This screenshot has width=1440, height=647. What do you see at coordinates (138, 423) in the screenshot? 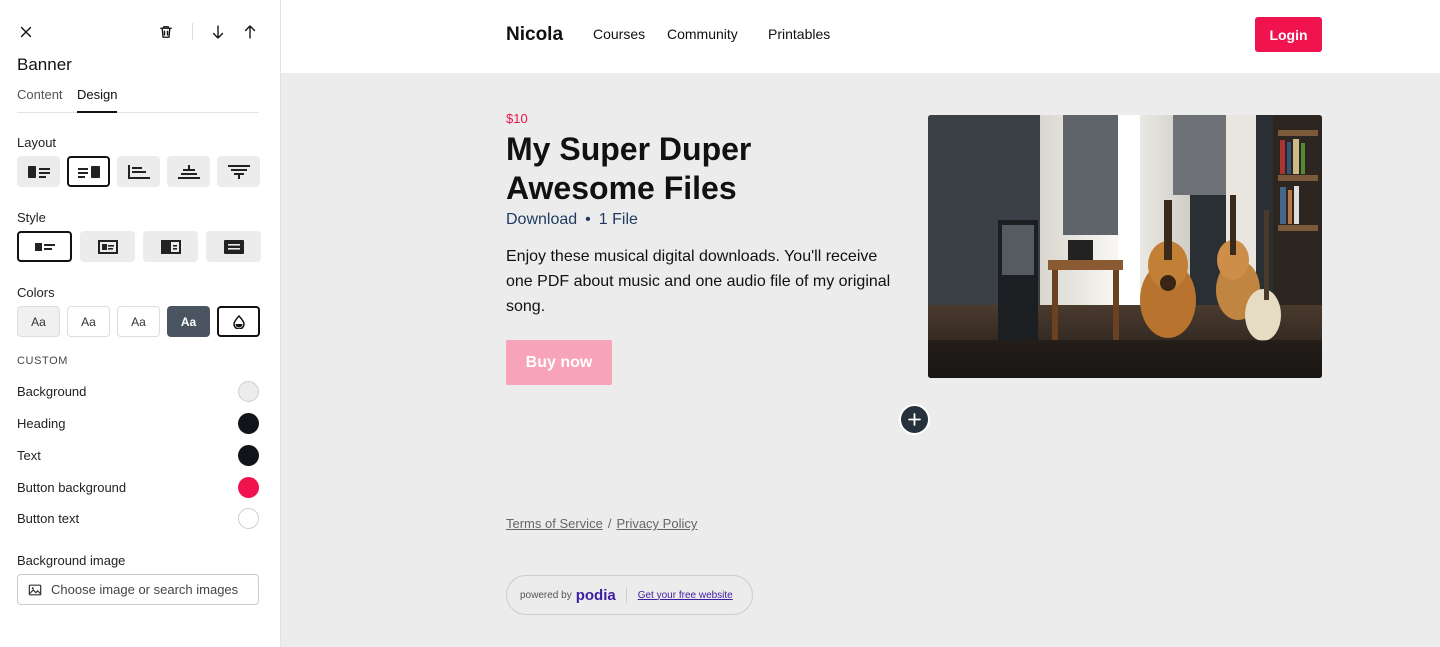
I see `custom-color-heading: Heading` at bounding box center [138, 423].